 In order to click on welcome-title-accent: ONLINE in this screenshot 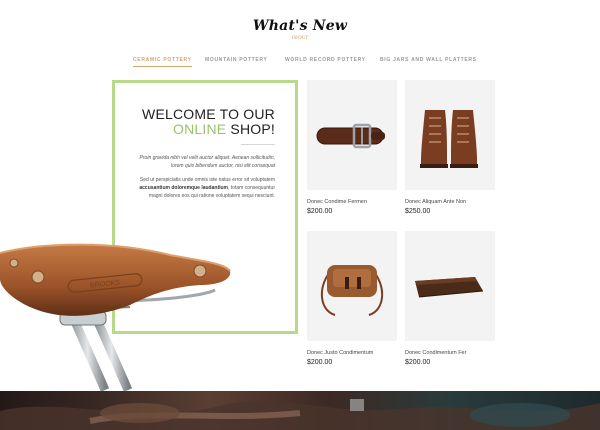, I will do `click(200, 129)`.